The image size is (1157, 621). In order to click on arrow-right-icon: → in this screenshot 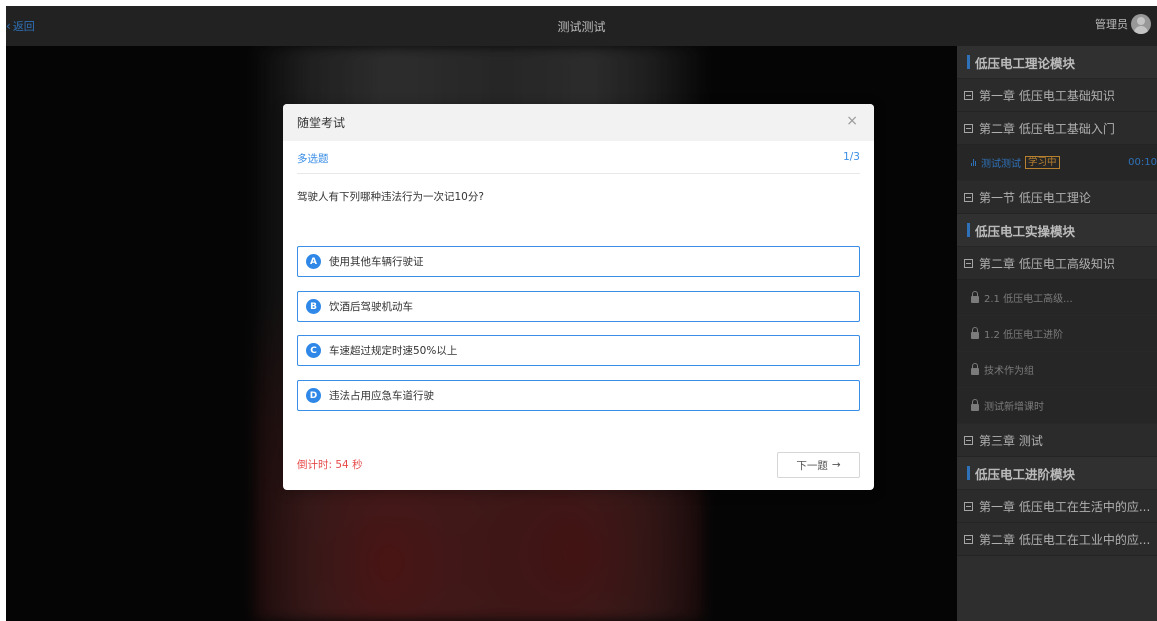, I will do `click(836, 465)`.